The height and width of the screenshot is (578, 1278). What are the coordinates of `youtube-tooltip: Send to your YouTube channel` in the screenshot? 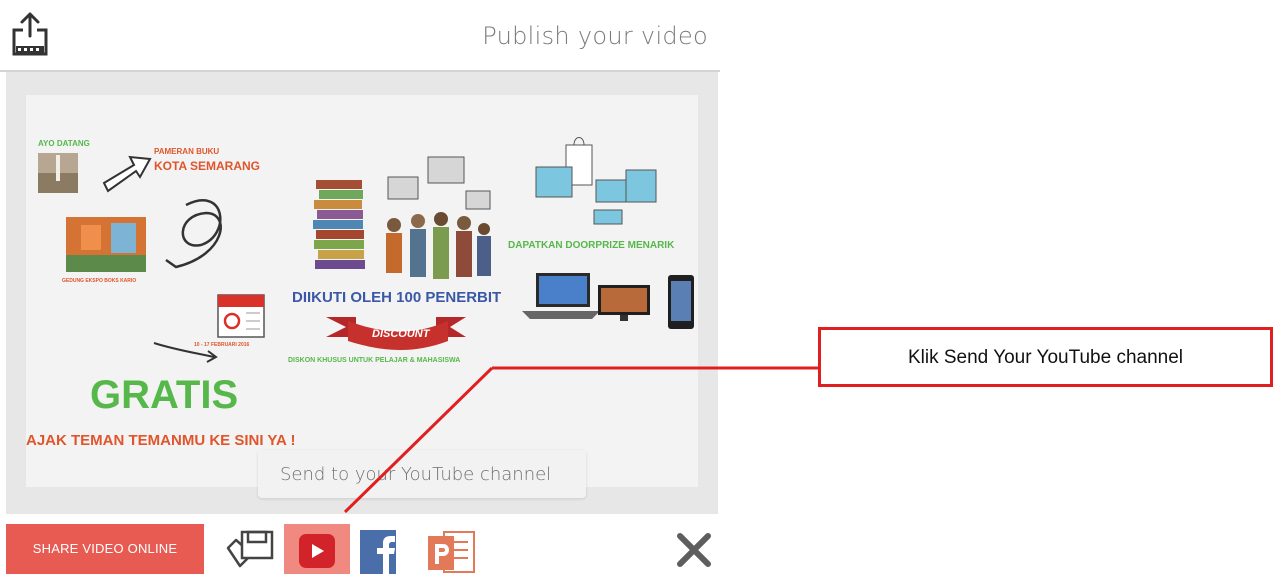 It's located at (422, 474).